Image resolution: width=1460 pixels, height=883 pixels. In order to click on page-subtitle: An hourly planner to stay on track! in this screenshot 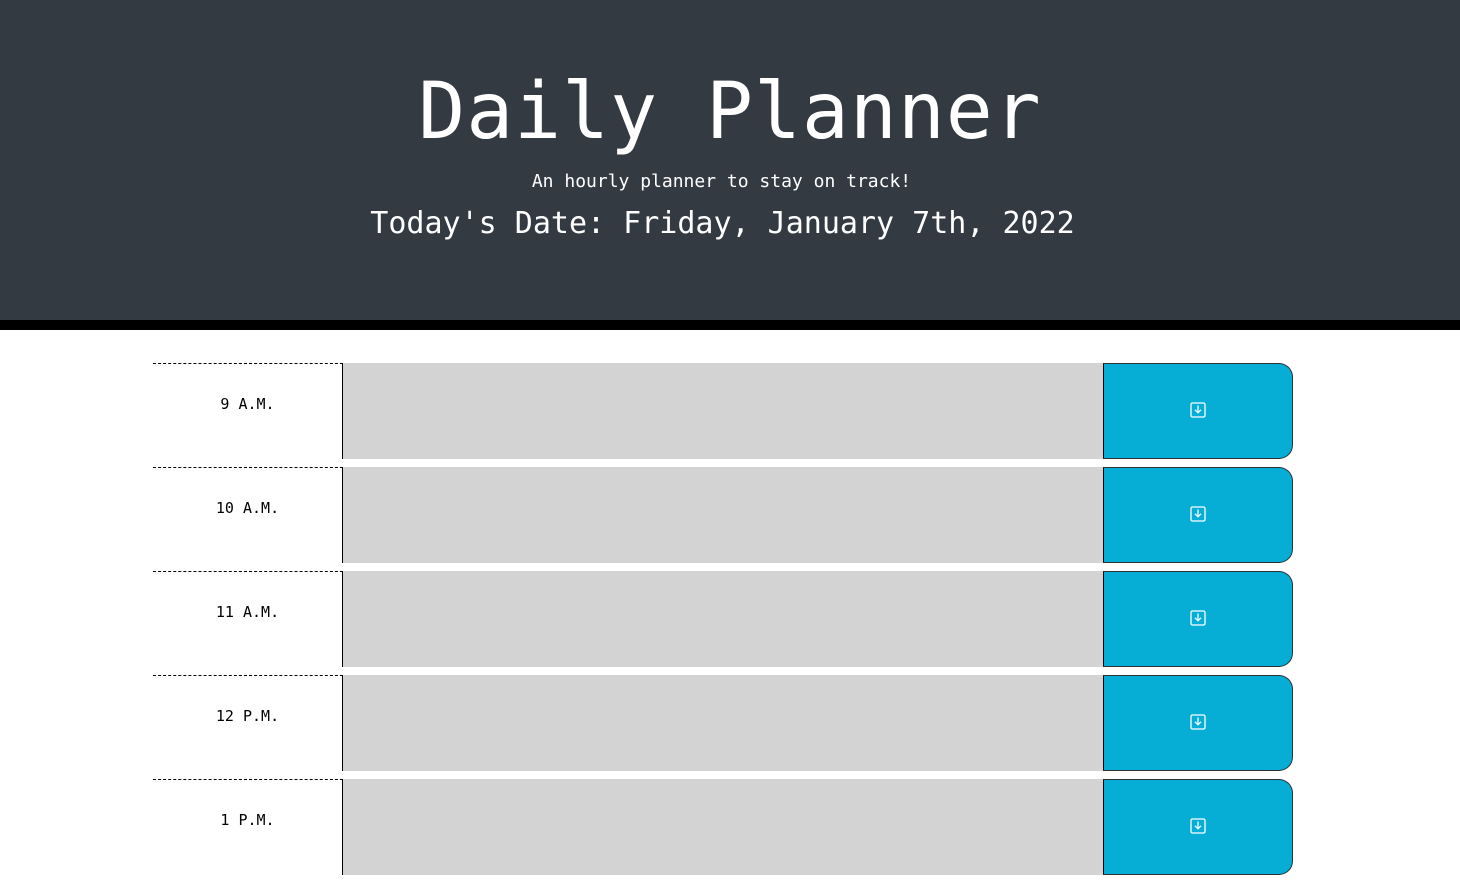, I will do `click(721, 181)`.